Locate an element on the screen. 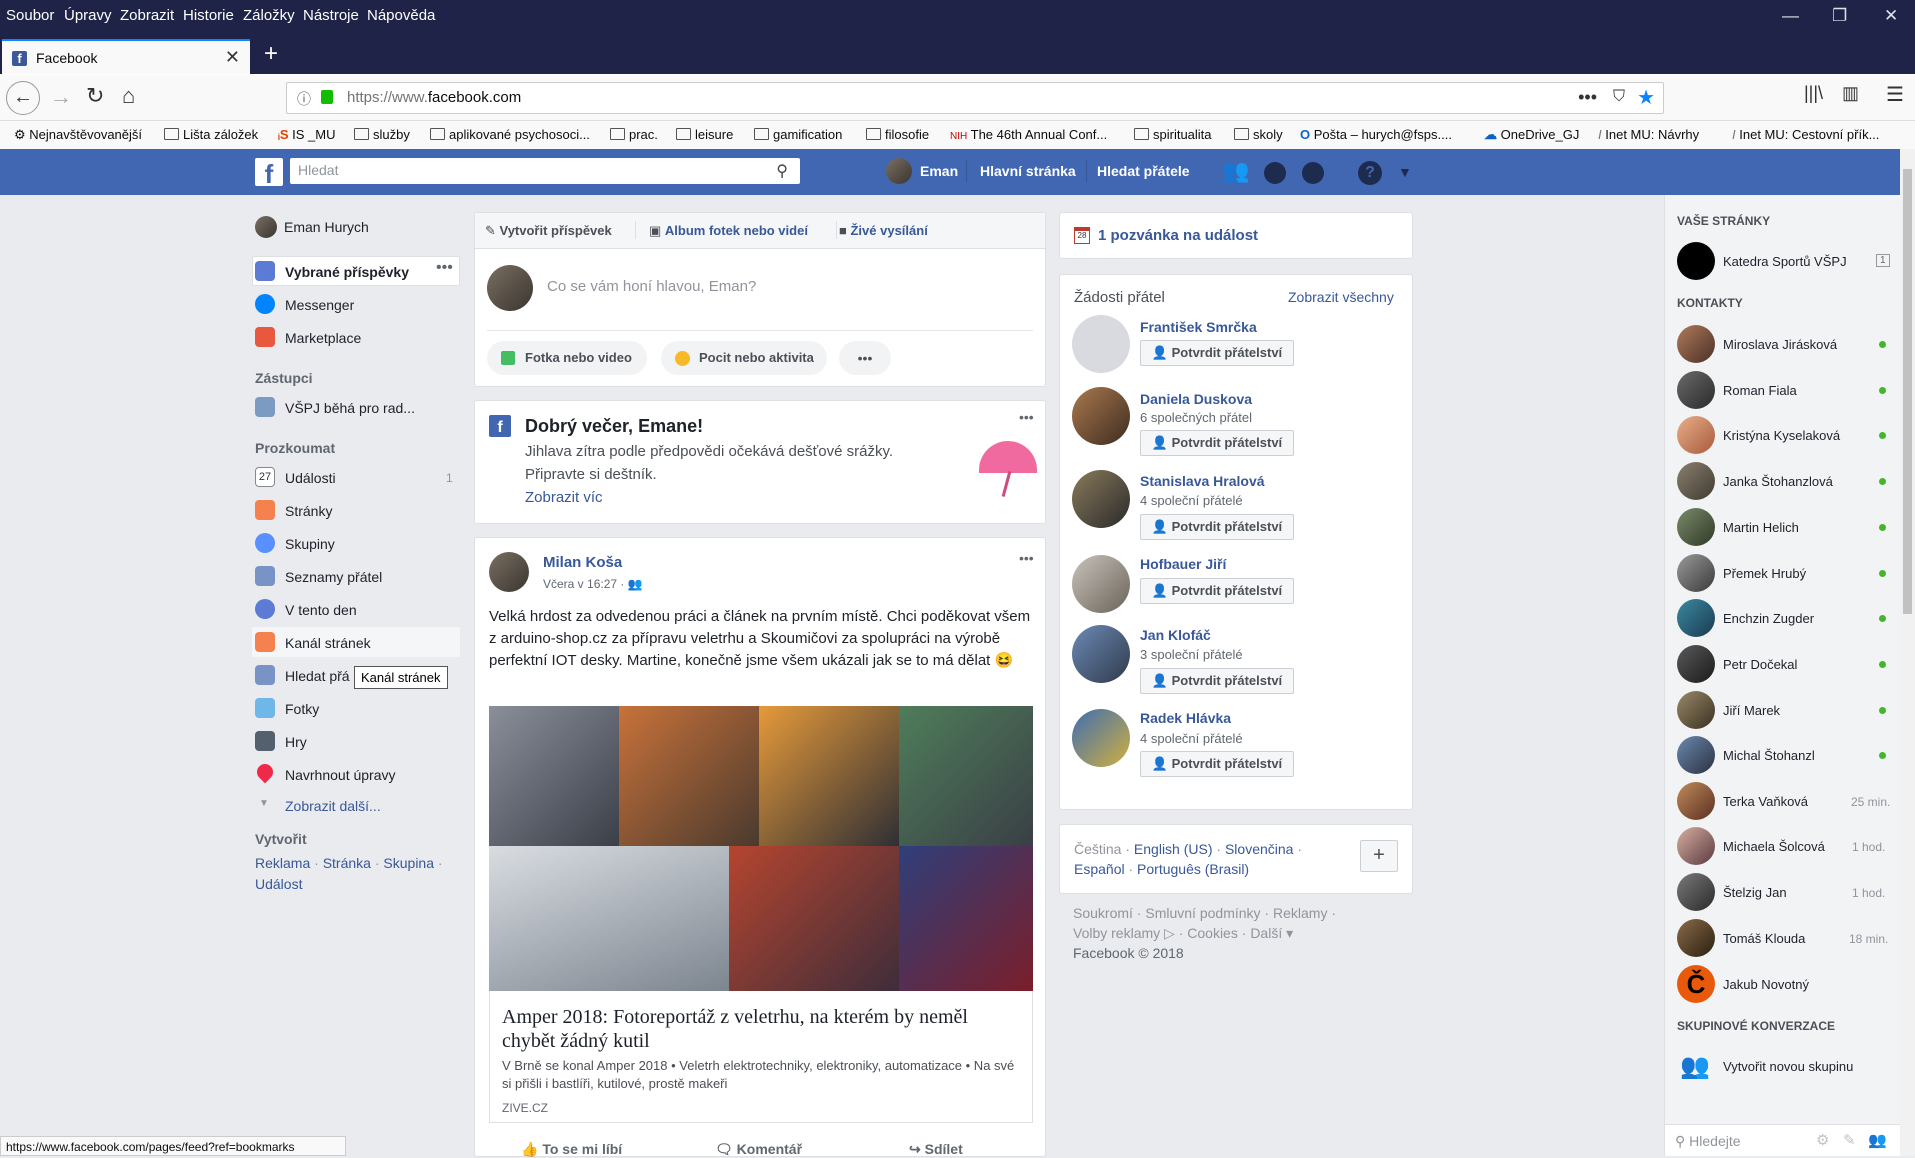  sidebar-icon: ▥ is located at coordinates (1850, 93).